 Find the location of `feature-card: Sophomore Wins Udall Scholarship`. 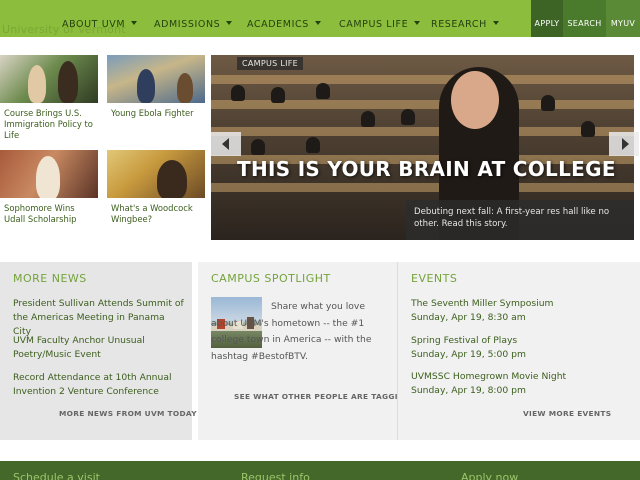

feature-card: Sophomore Wins Udall Scholarship is located at coordinates (49, 187).